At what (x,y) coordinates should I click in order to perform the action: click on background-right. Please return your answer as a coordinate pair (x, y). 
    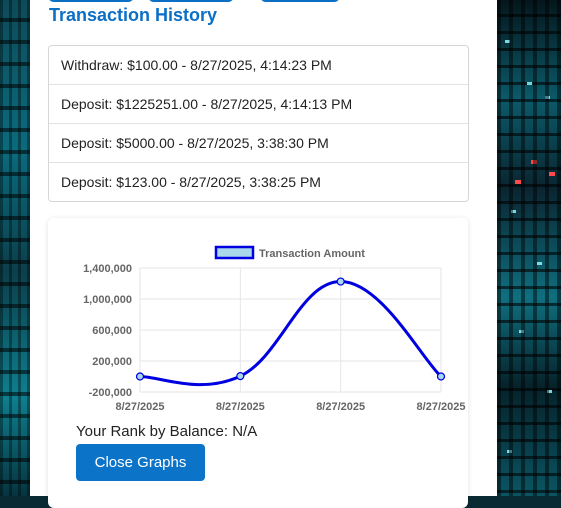
    Looking at the image, I should click on (529, 248).